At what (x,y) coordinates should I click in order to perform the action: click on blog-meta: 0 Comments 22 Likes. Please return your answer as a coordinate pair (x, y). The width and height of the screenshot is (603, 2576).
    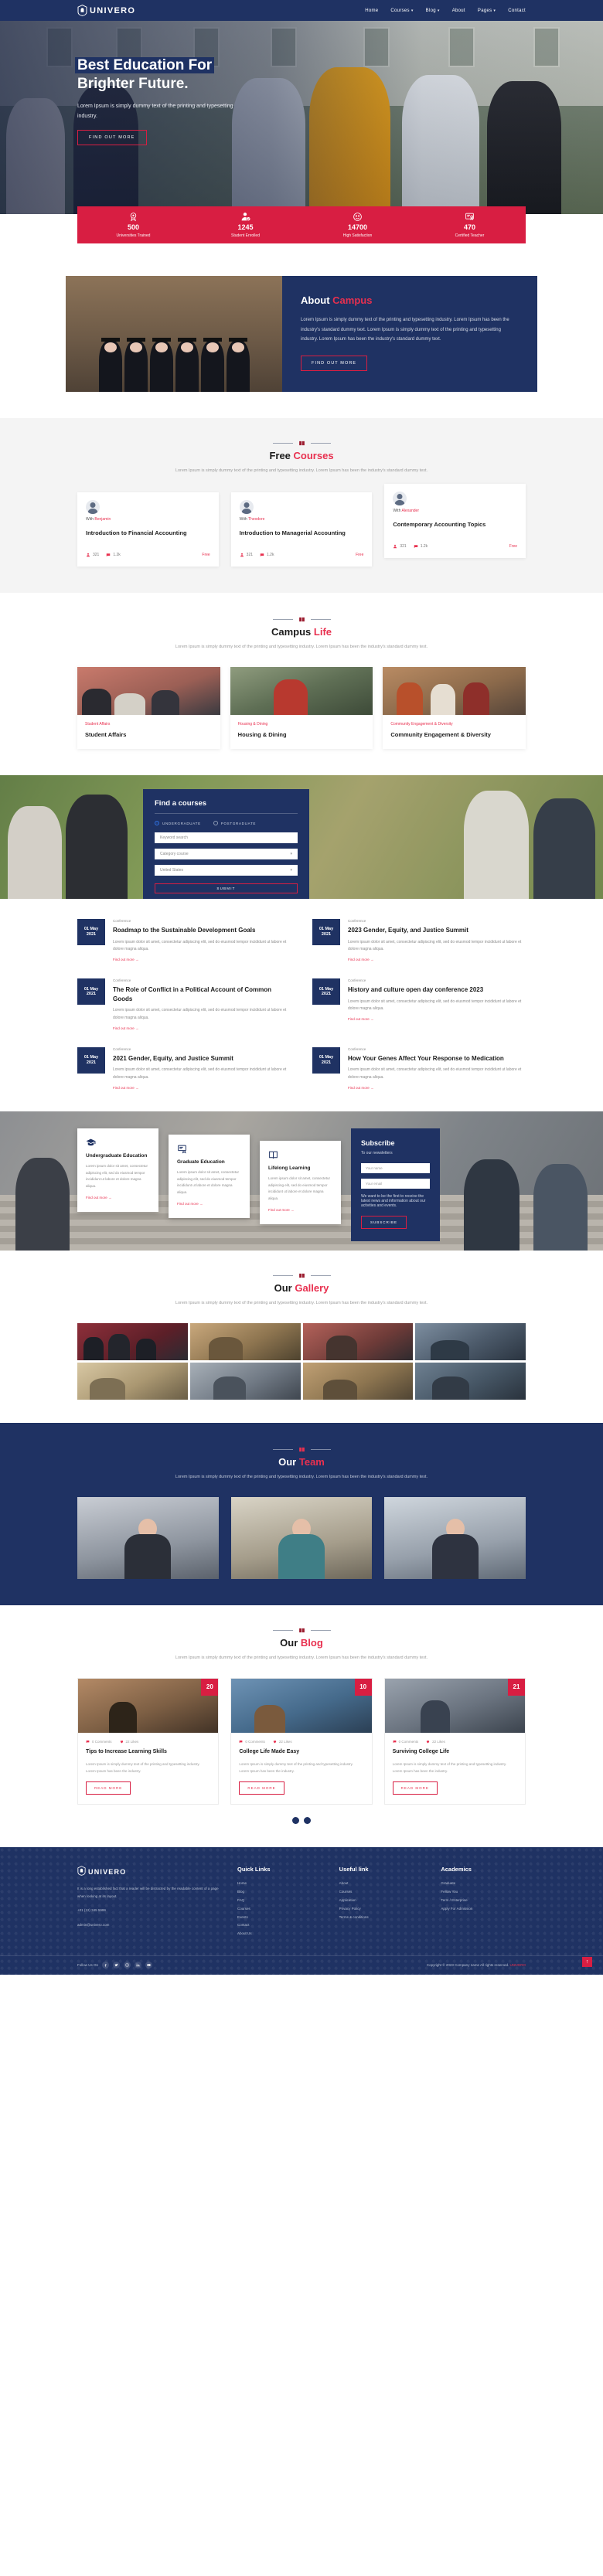
    Looking at the image, I should click on (455, 1742).